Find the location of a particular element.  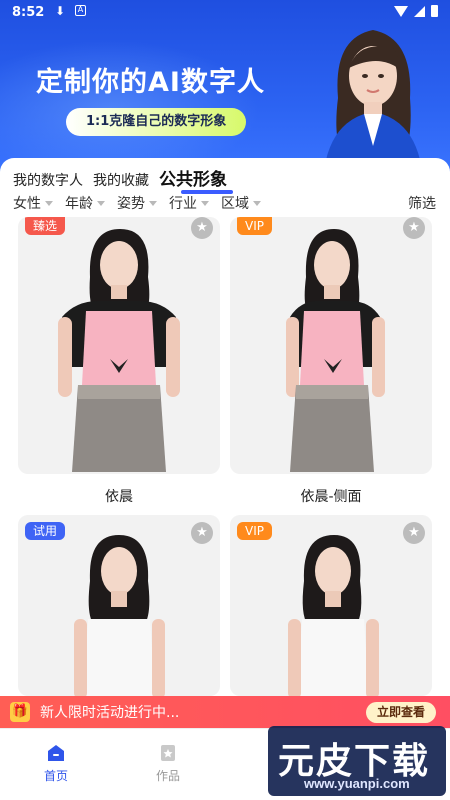

watermark-url: www.yuanpi.com is located at coordinates (357, 783).